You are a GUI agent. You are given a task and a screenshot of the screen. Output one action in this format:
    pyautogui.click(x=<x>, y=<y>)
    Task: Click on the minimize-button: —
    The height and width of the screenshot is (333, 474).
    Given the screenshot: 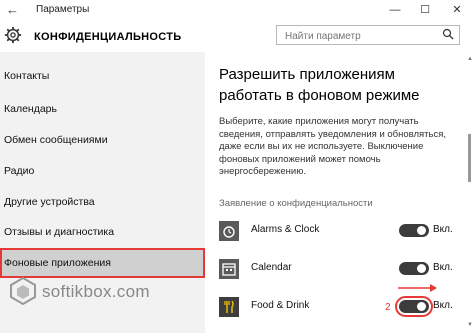 What is the action you would take?
    pyautogui.click(x=395, y=10)
    